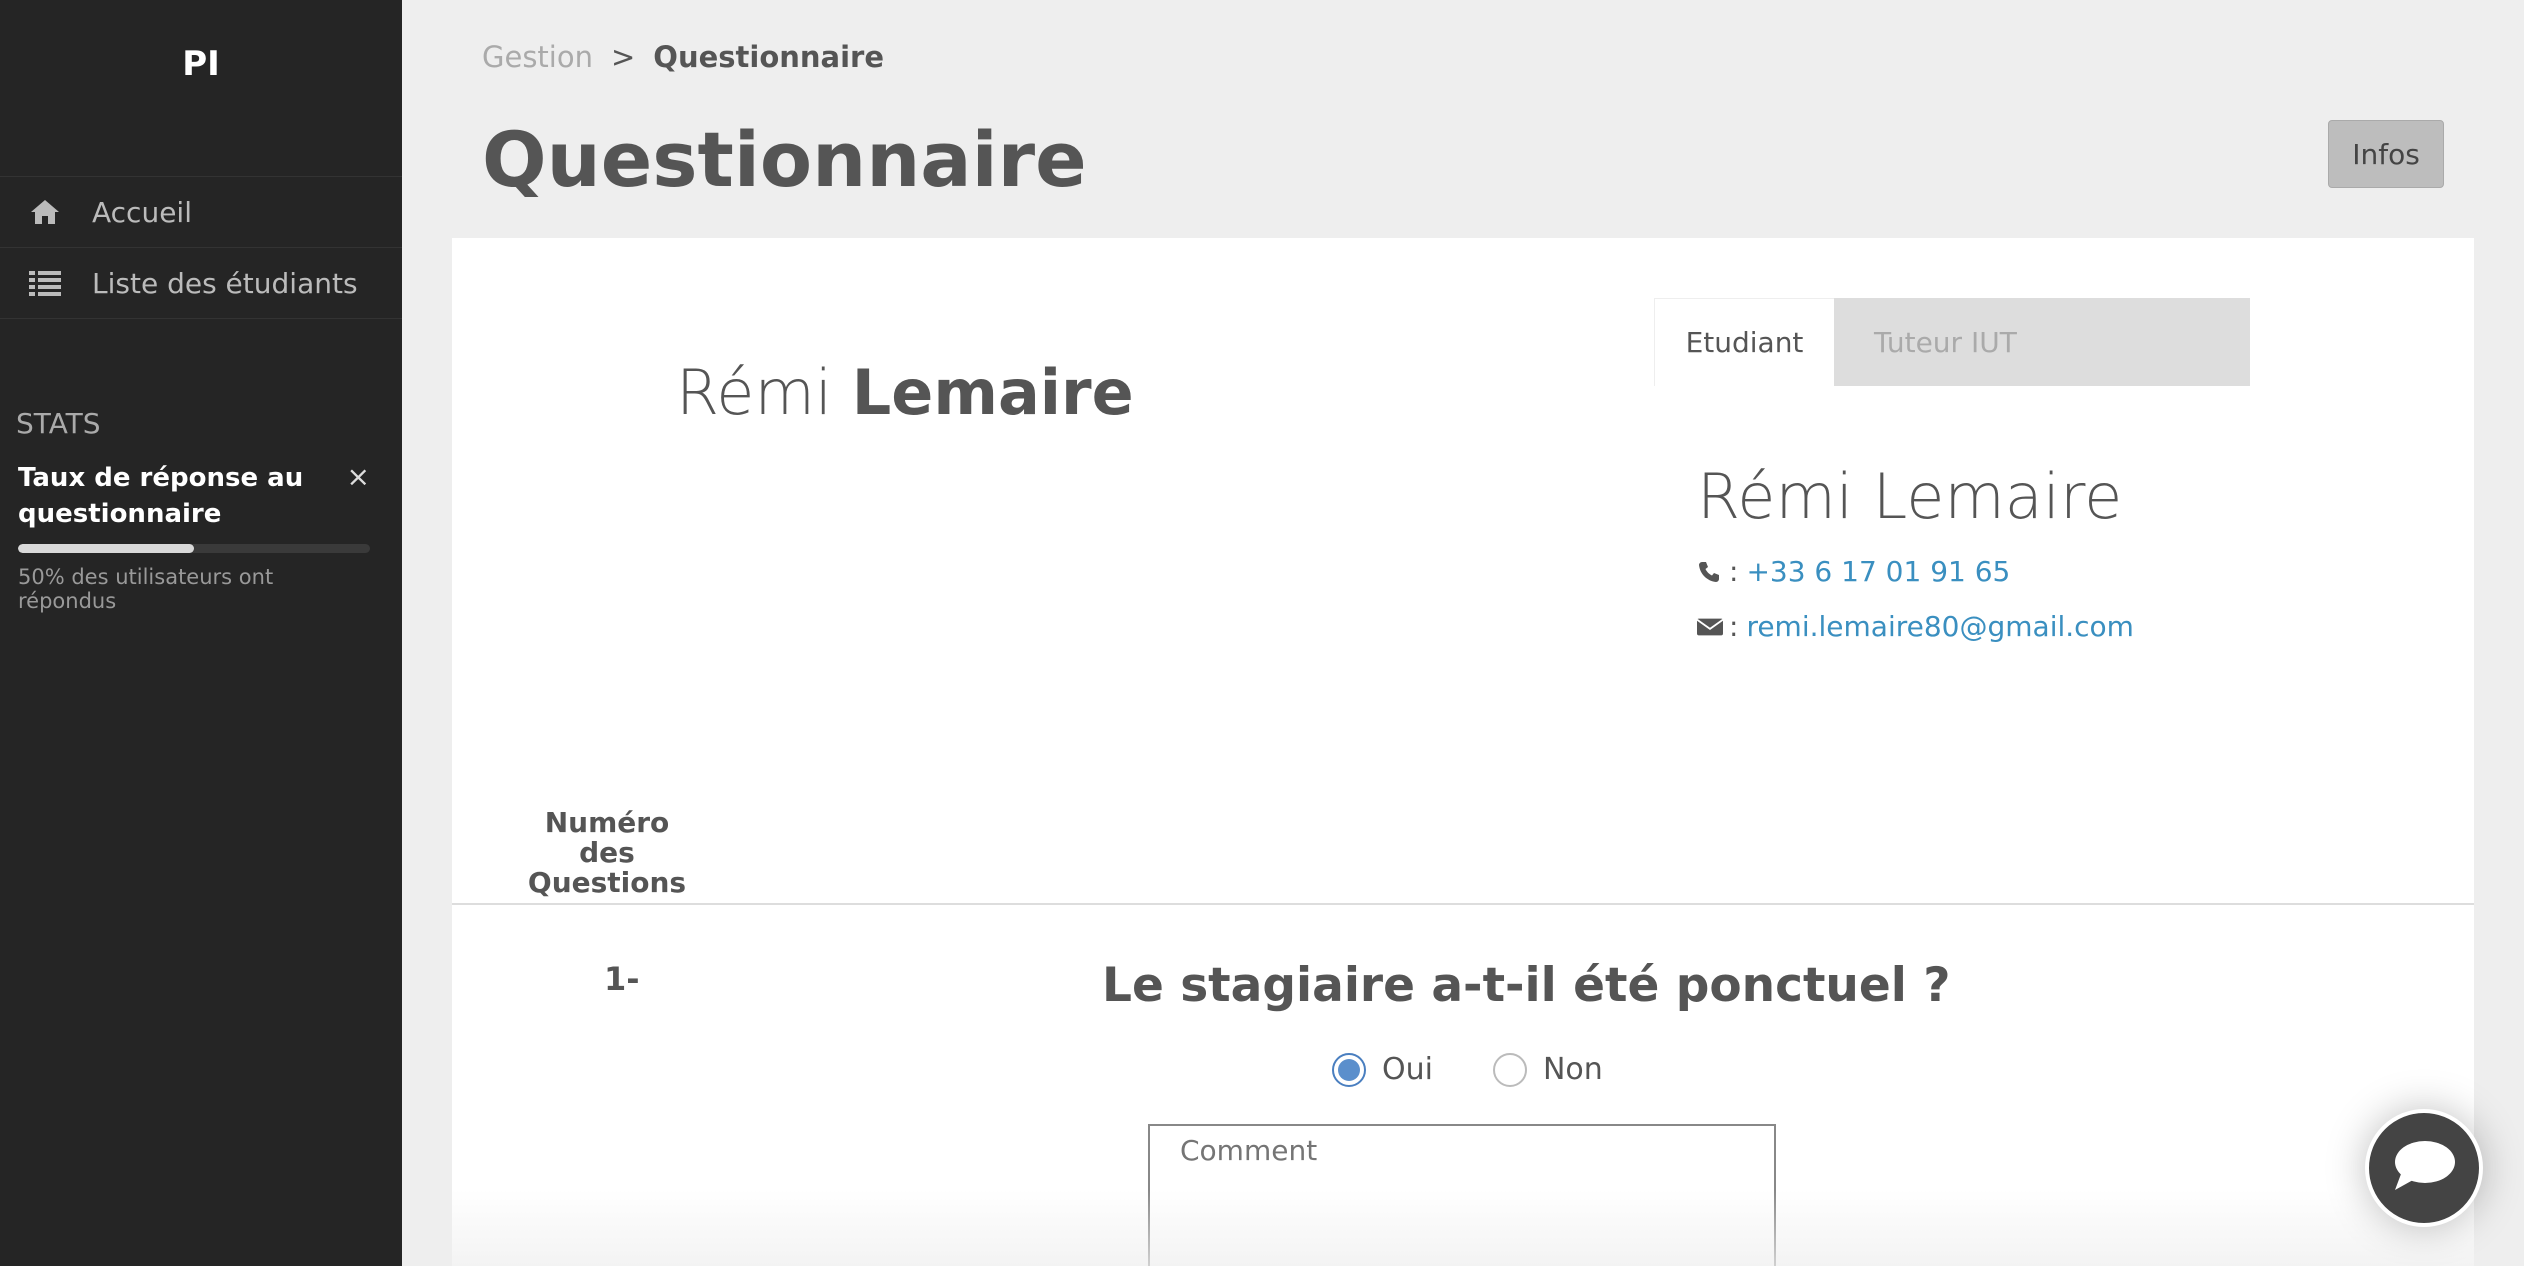  I want to click on phone-icon, so click(1710, 572).